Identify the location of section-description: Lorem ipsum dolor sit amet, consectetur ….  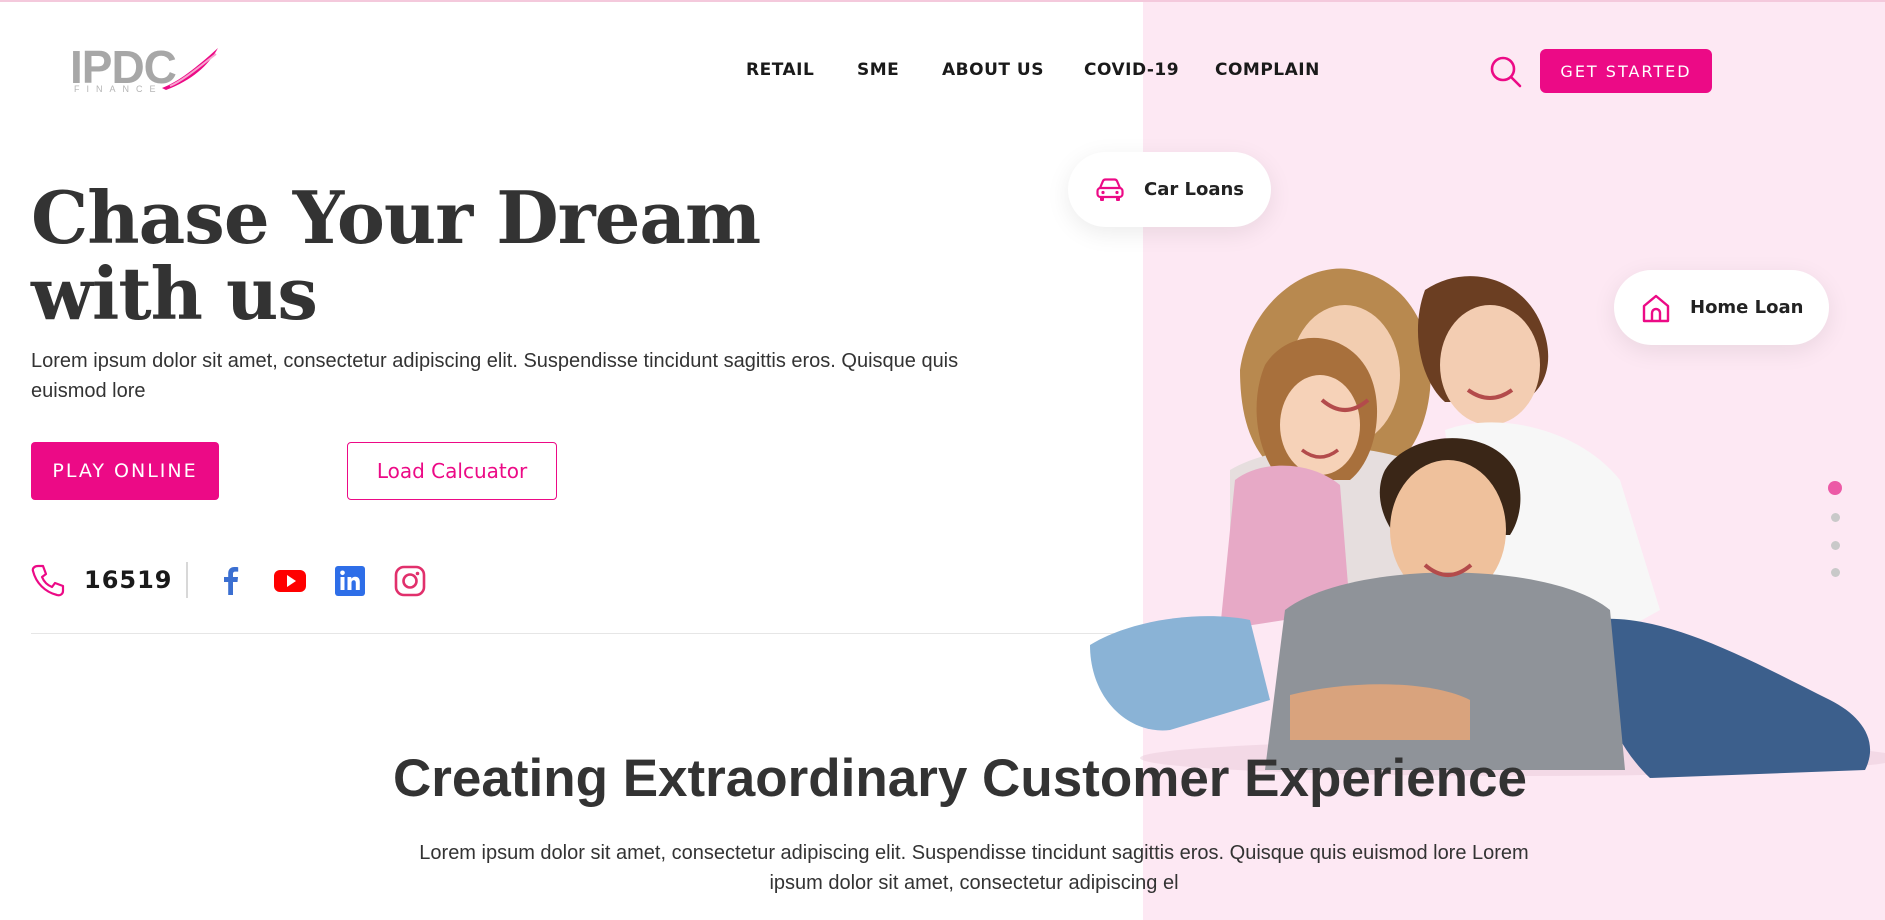
(974, 868).